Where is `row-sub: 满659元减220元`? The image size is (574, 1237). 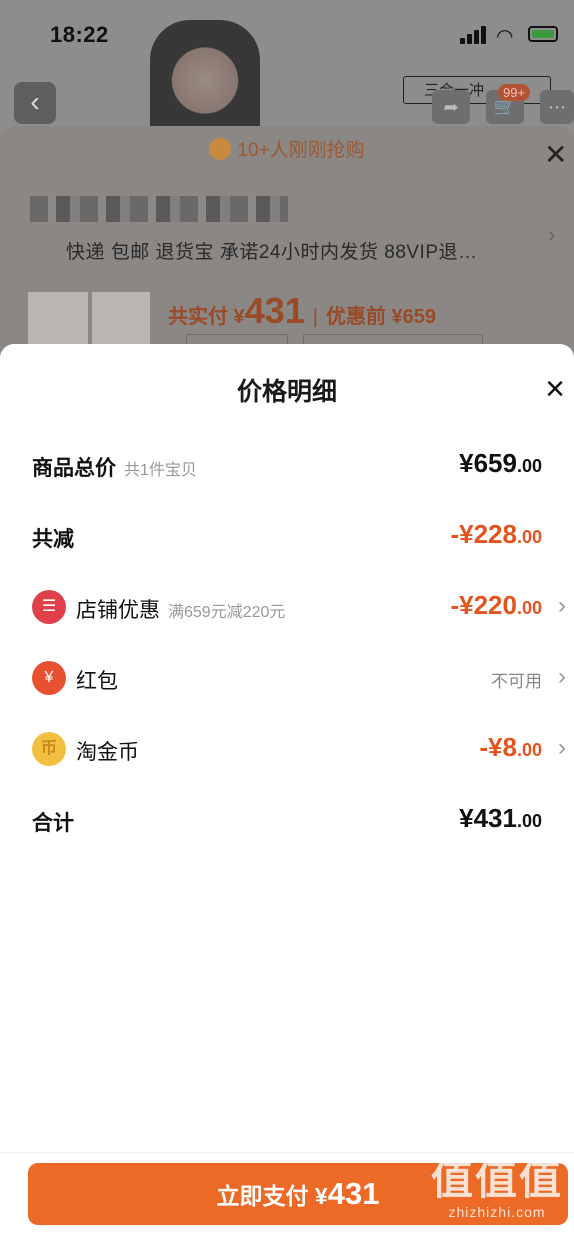 row-sub: 满659元减220元 is located at coordinates (227, 612).